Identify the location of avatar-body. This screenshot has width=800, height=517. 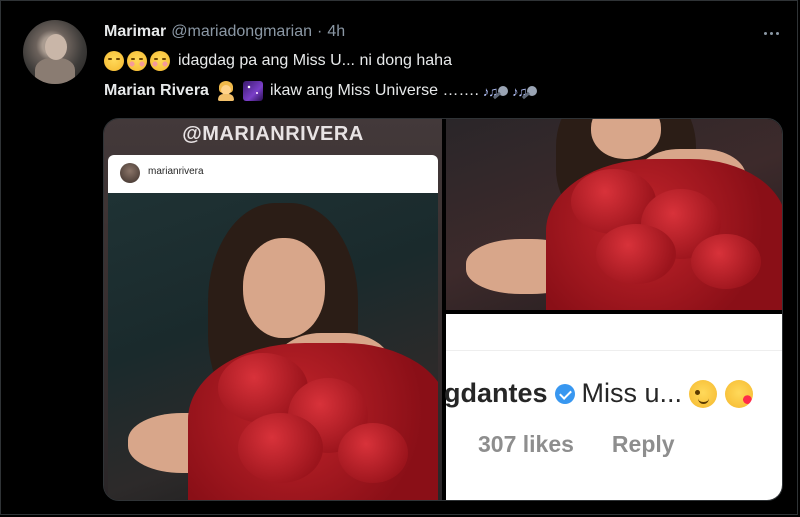
(55, 71).